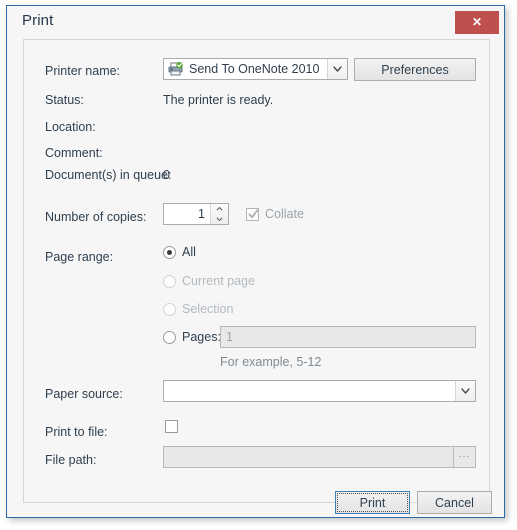 This screenshot has width=517, height=530. I want to click on page-range-option-all: All, so click(179, 252).